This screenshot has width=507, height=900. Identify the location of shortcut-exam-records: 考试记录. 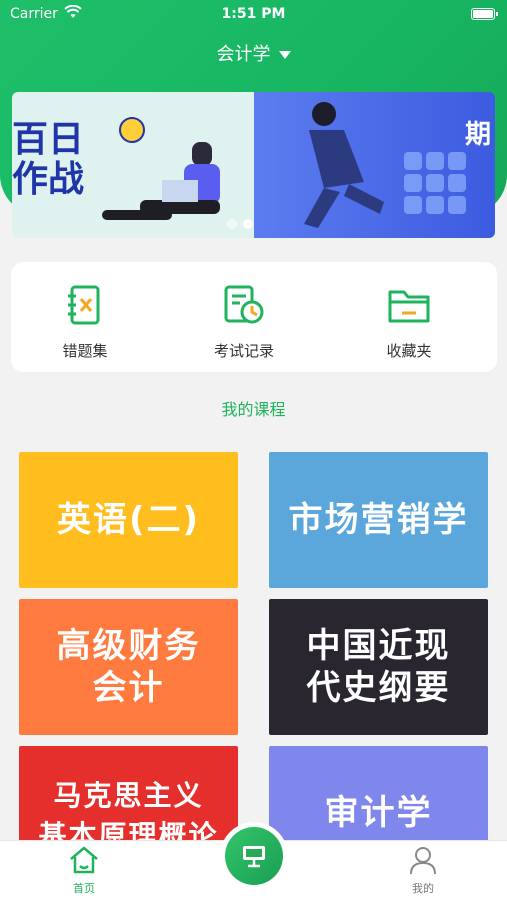
(244, 322).